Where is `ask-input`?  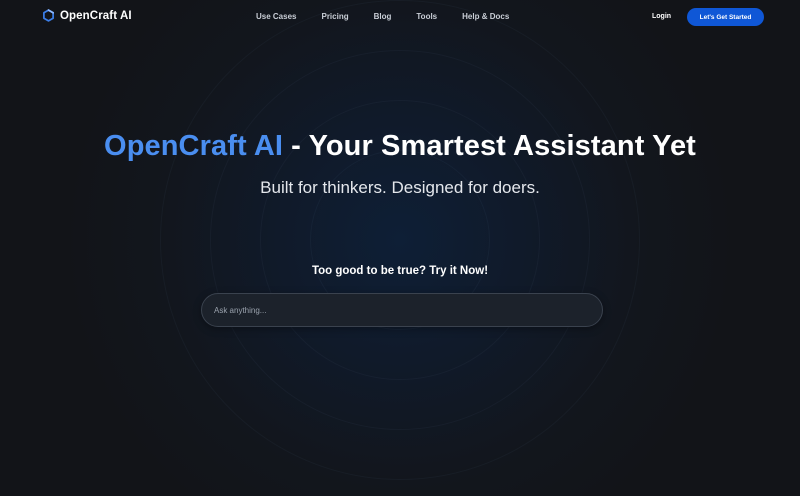
ask-input is located at coordinates (402, 310).